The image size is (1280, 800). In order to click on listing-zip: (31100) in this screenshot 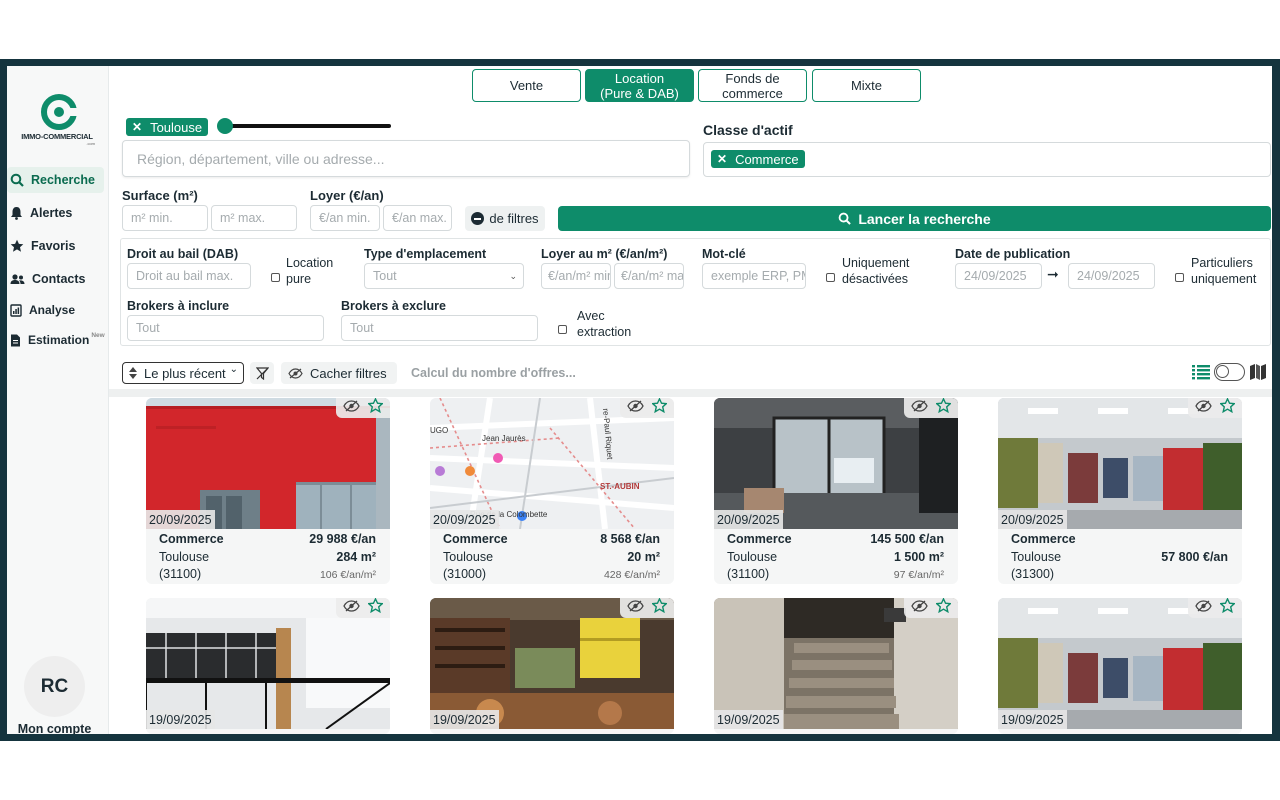, I will do `click(748, 574)`.